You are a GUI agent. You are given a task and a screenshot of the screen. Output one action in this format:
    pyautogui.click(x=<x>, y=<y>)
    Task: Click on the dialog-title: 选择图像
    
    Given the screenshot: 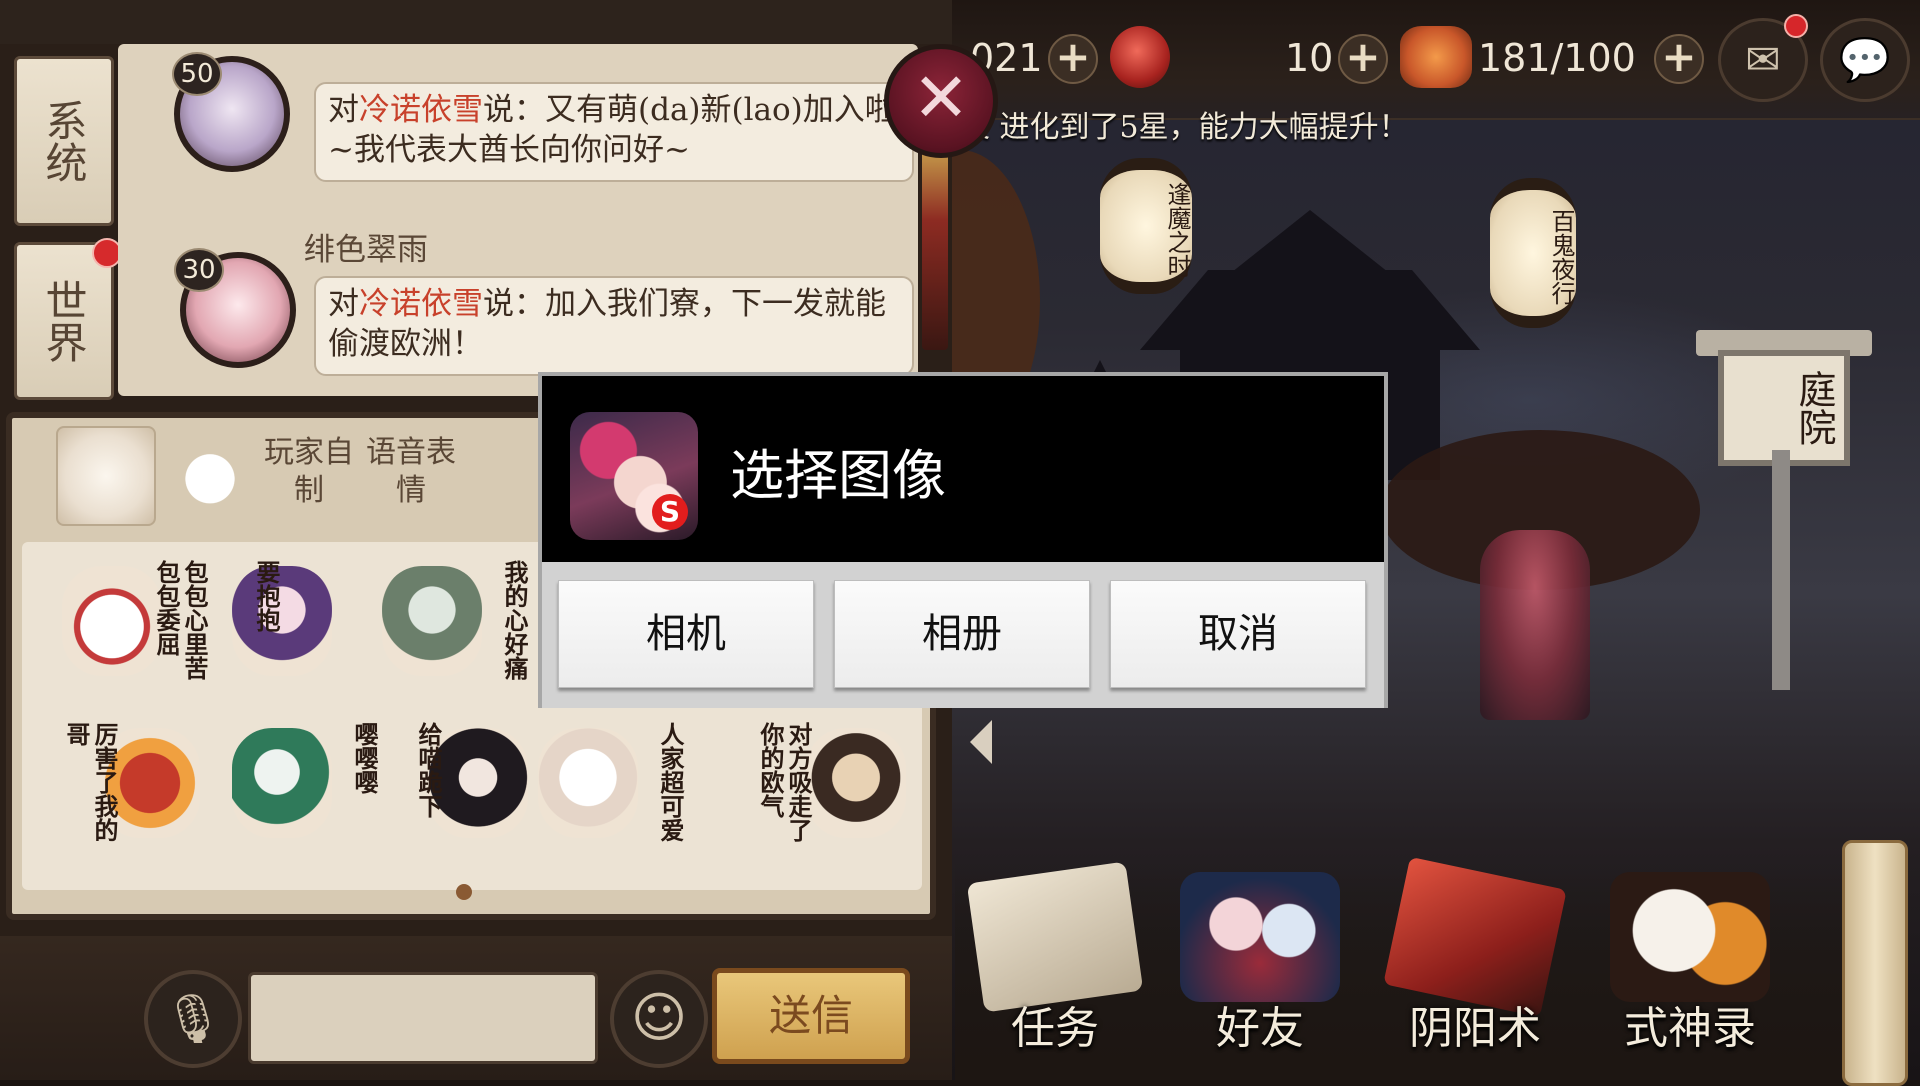 What is the action you would take?
    pyautogui.click(x=838, y=475)
    